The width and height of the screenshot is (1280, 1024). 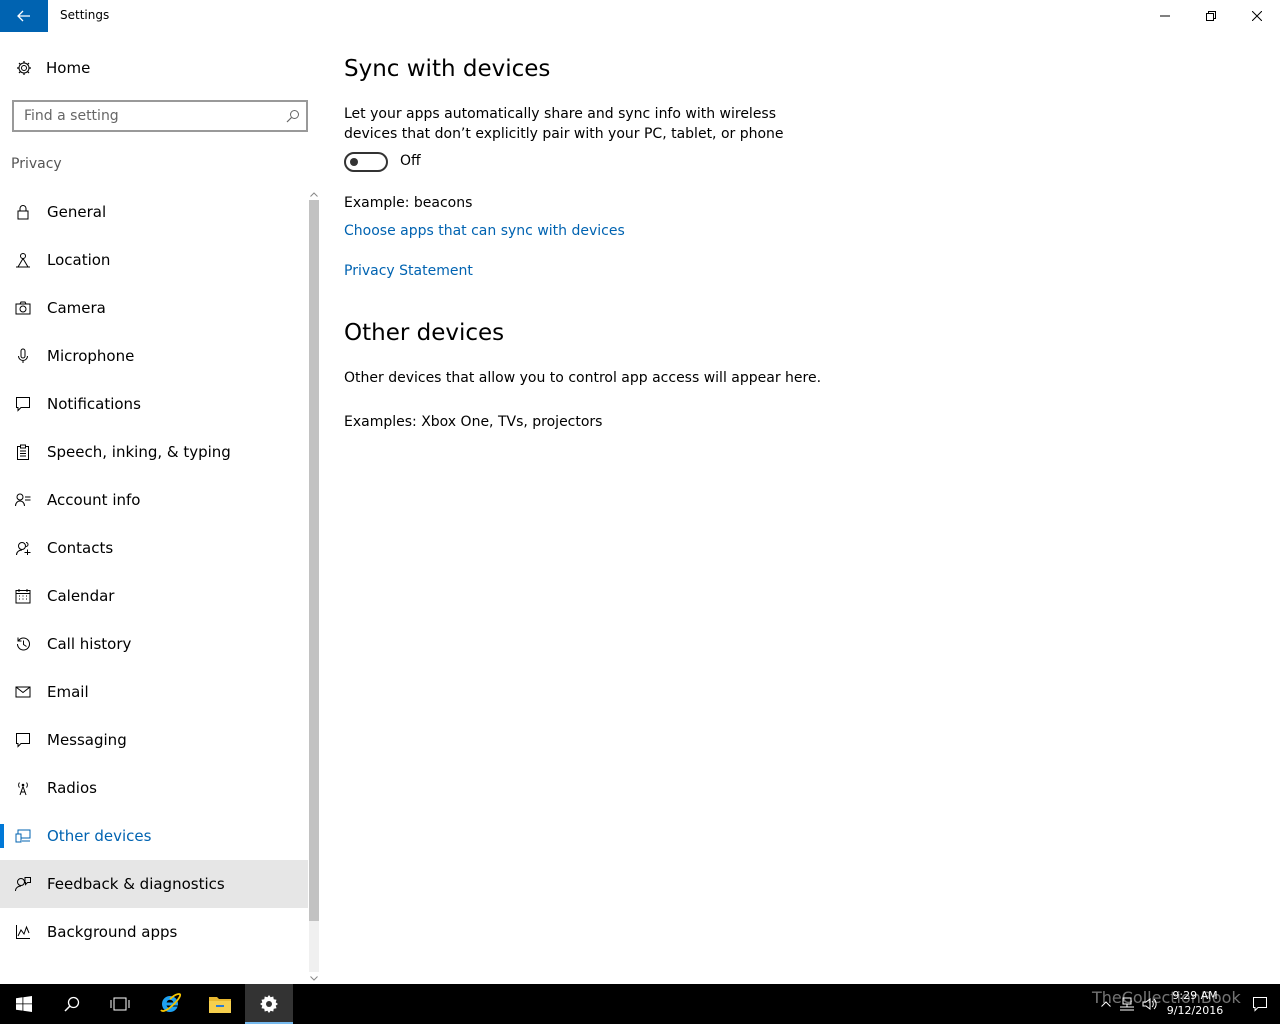 I want to click on sidebar-item-label: Notifications, so click(x=94, y=404).